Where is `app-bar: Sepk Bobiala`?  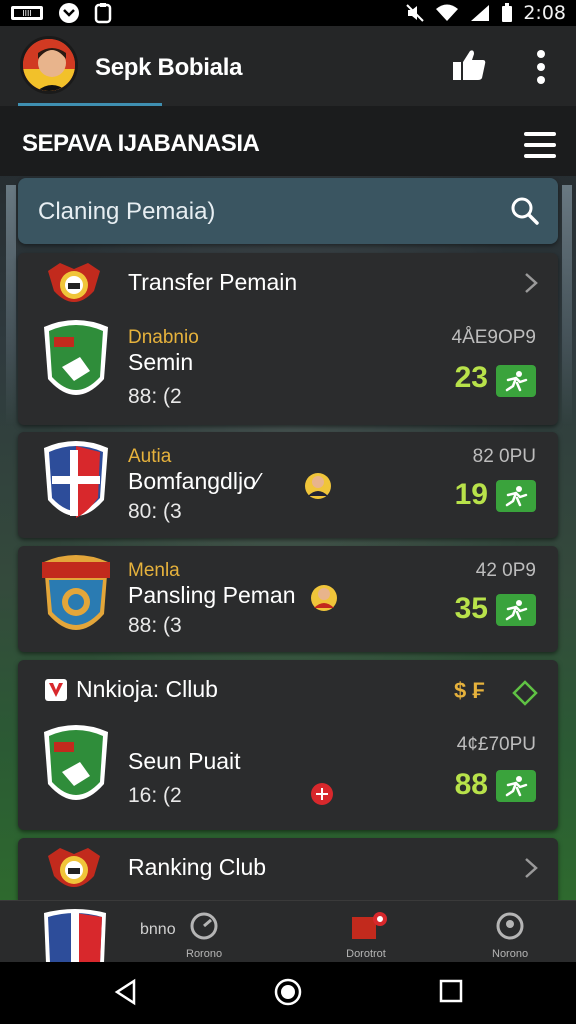 app-bar: Sepk Bobiala is located at coordinates (288, 66).